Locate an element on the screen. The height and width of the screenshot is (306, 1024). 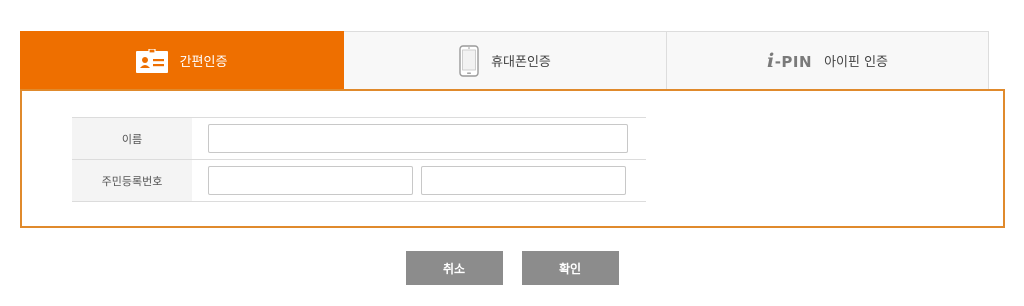
rrn-row: 주민등록번호 is located at coordinates (359, 181).